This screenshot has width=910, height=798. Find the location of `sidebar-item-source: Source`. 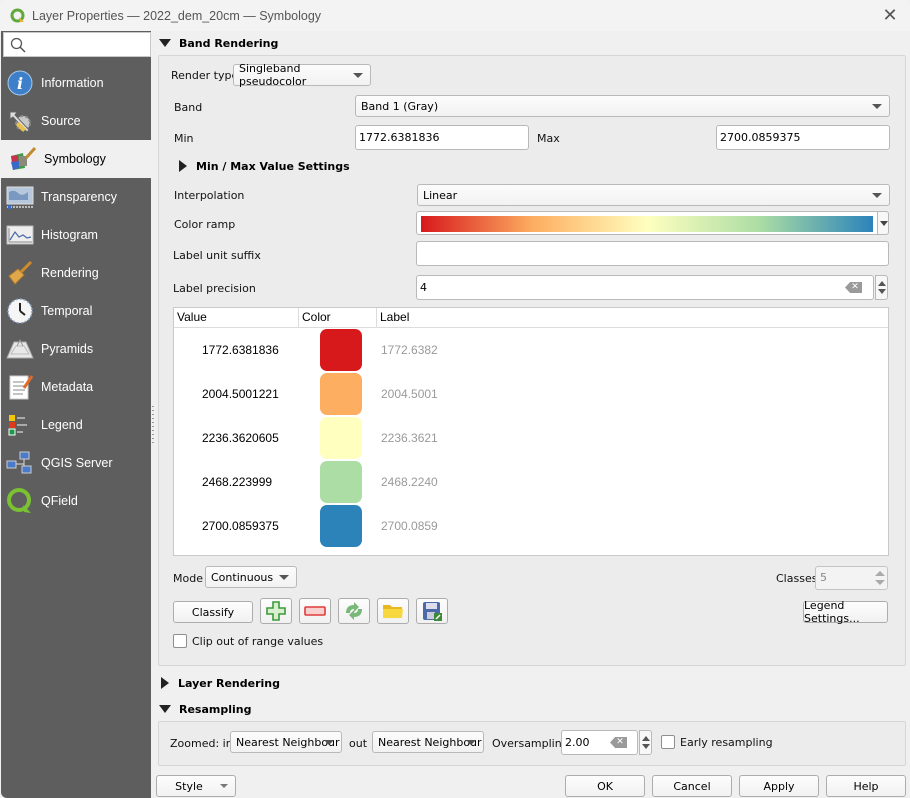

sidebar-item-source: Source is located at coordinates (76, 121).